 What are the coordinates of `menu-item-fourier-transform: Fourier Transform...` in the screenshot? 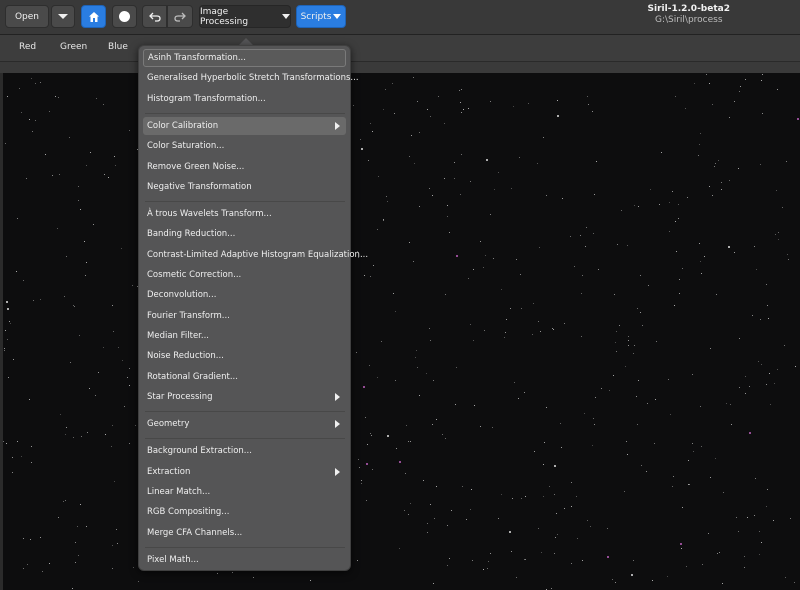 It's located at (244, 316).